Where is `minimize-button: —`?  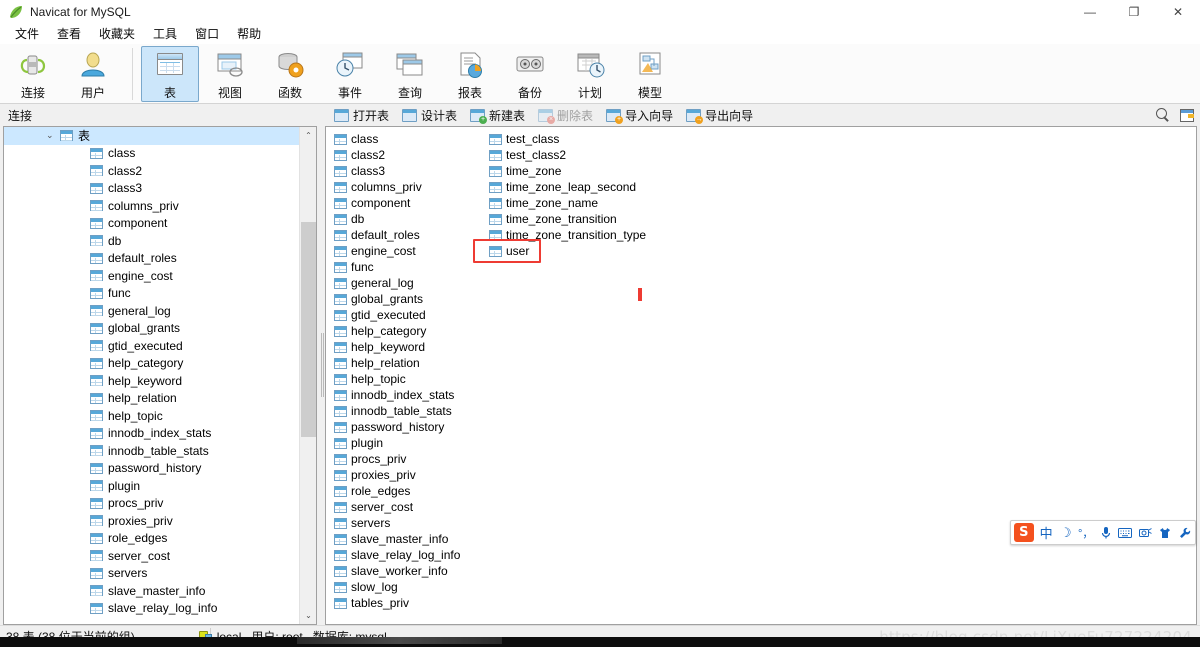
minimize-button: — is located at coordinates (1090, 12).